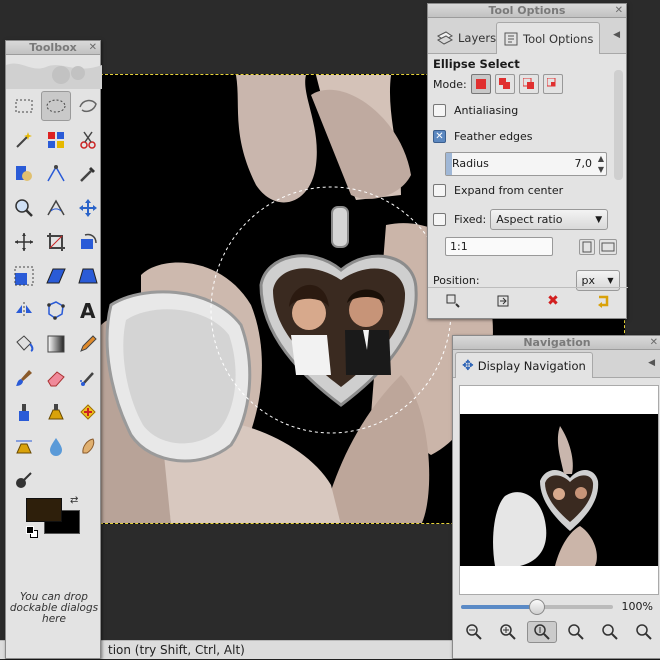 Image resolution: width=660 pixels, height=660 pixels. I want to click on blend-icon, so click(56, 344).